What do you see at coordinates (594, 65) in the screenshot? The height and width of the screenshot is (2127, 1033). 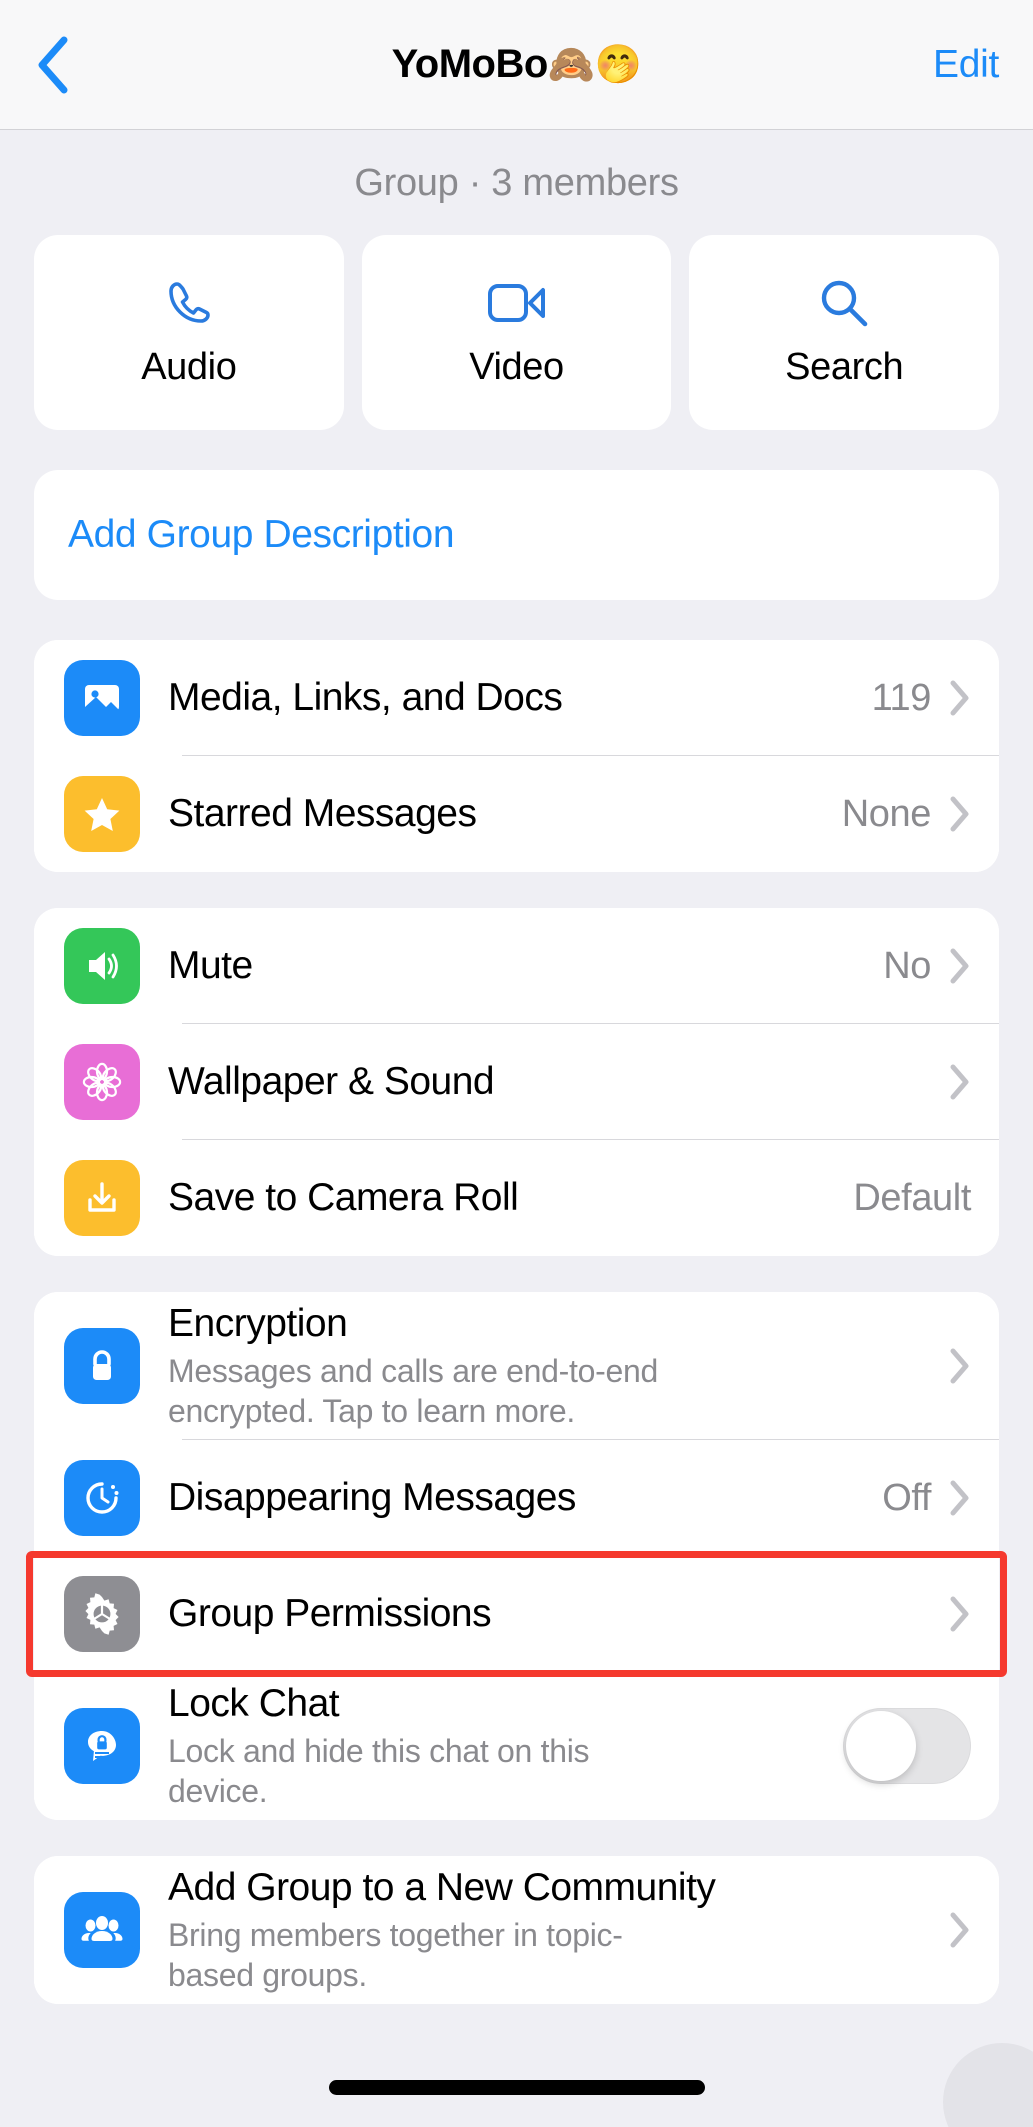 I see `group-name-emoji: 🙈🤭` at bounding box center [594, 65].